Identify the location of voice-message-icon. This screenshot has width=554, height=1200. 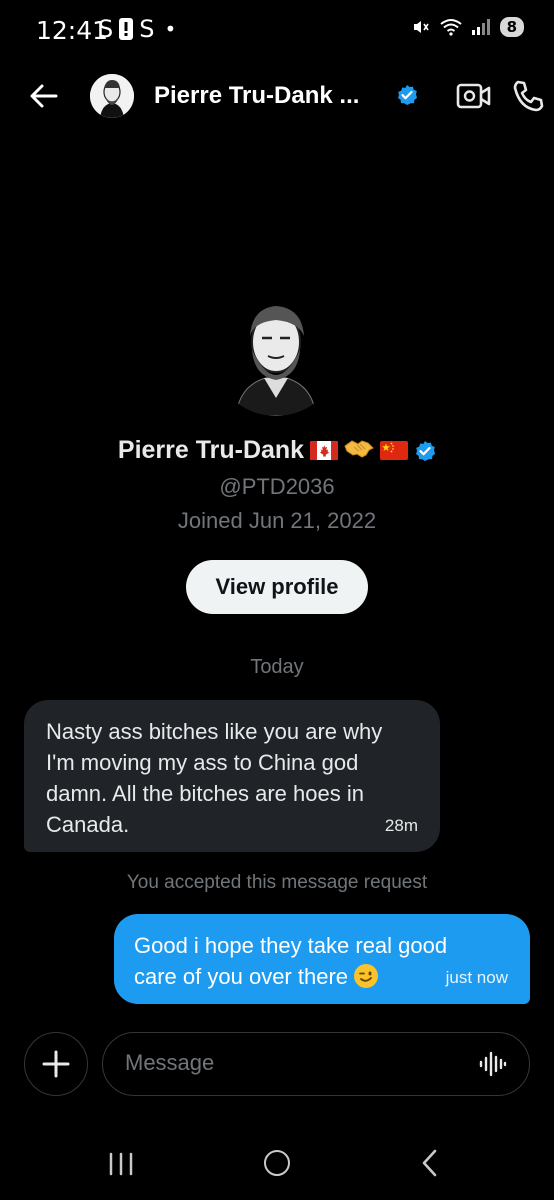
(493, 1064).